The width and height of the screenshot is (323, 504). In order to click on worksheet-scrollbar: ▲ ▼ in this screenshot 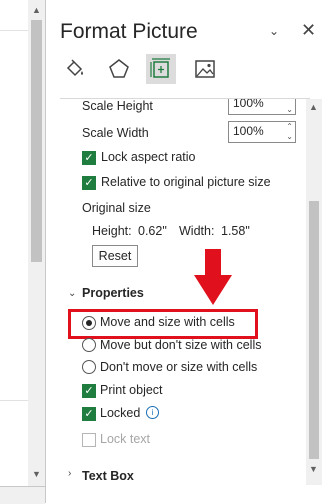, I will do `click(37, 251)`.